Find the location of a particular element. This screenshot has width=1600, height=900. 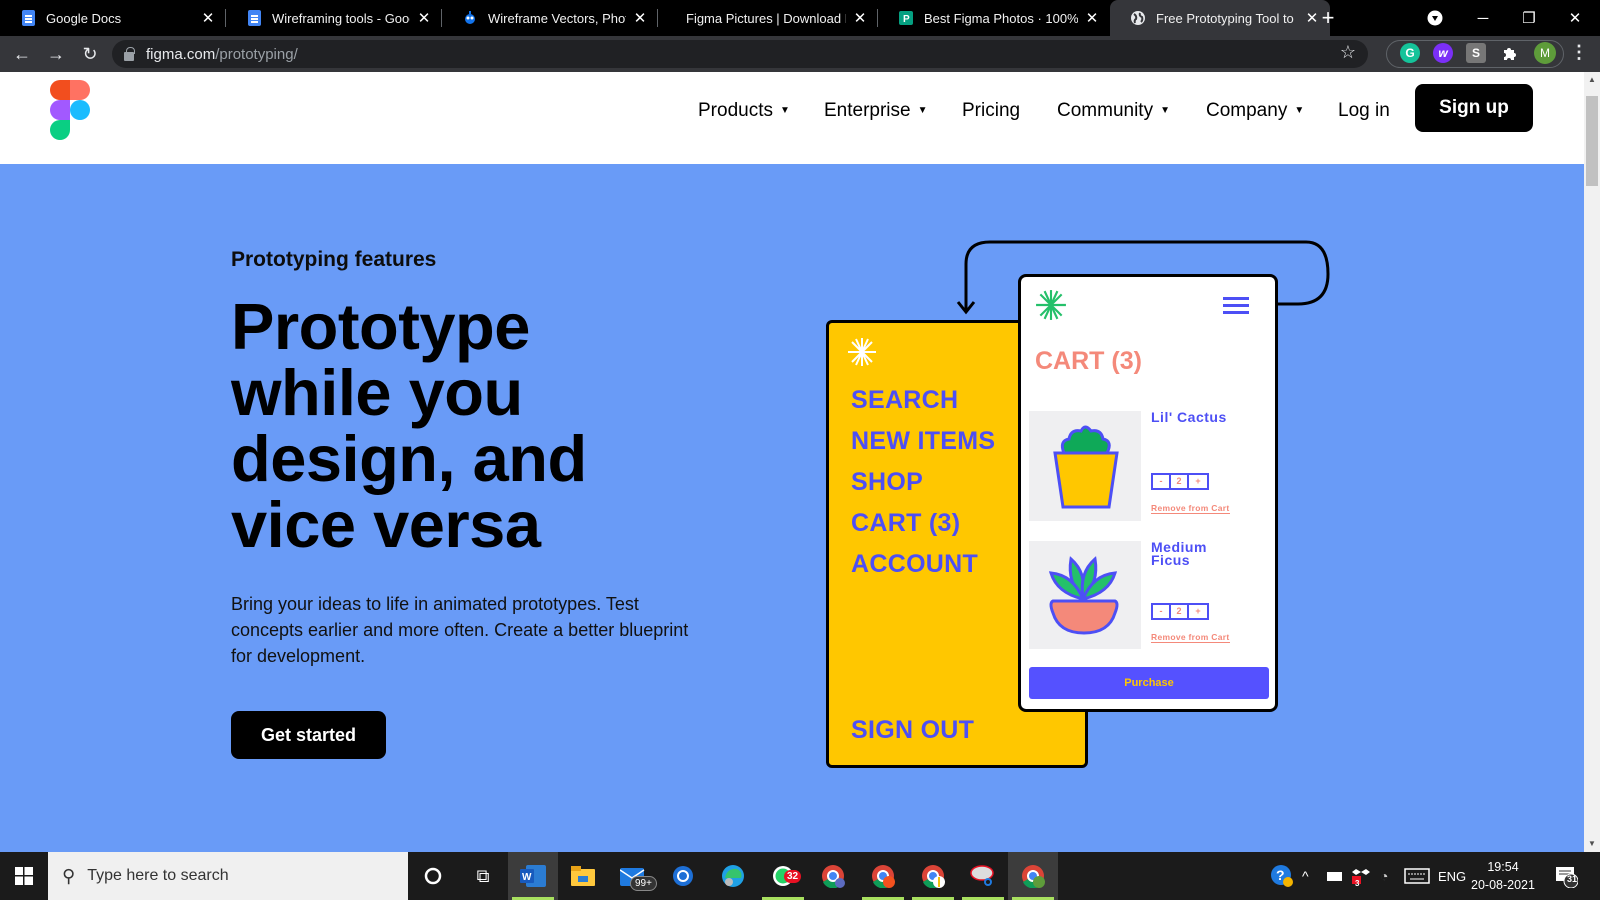

windows-start-button is located at coordinates (24, 876).